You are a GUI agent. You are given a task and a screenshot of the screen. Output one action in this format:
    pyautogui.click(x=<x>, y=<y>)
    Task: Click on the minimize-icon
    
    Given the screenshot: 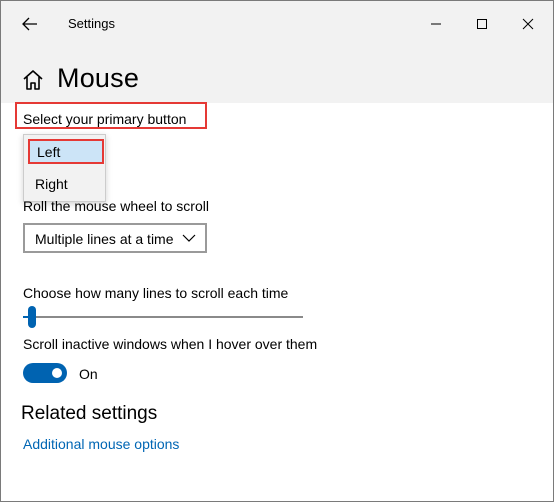 What is the action you would take?
    pyautogui.click(x=436, y=24)
    